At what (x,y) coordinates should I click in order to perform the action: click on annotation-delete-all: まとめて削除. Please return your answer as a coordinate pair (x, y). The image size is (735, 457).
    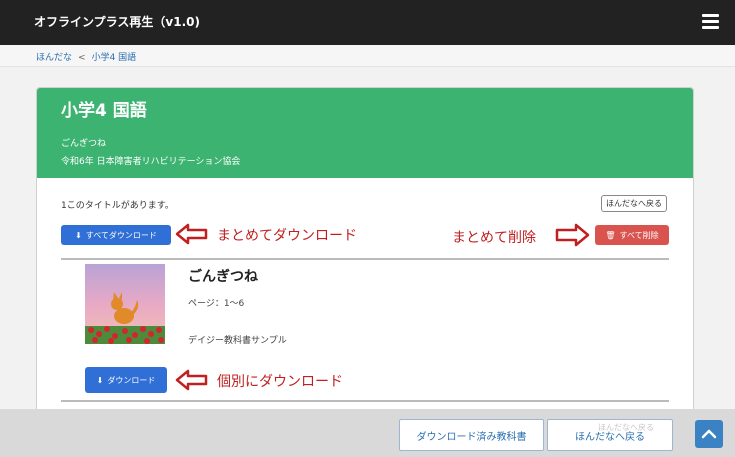
    Looking at the image, I should click on (494, 238).